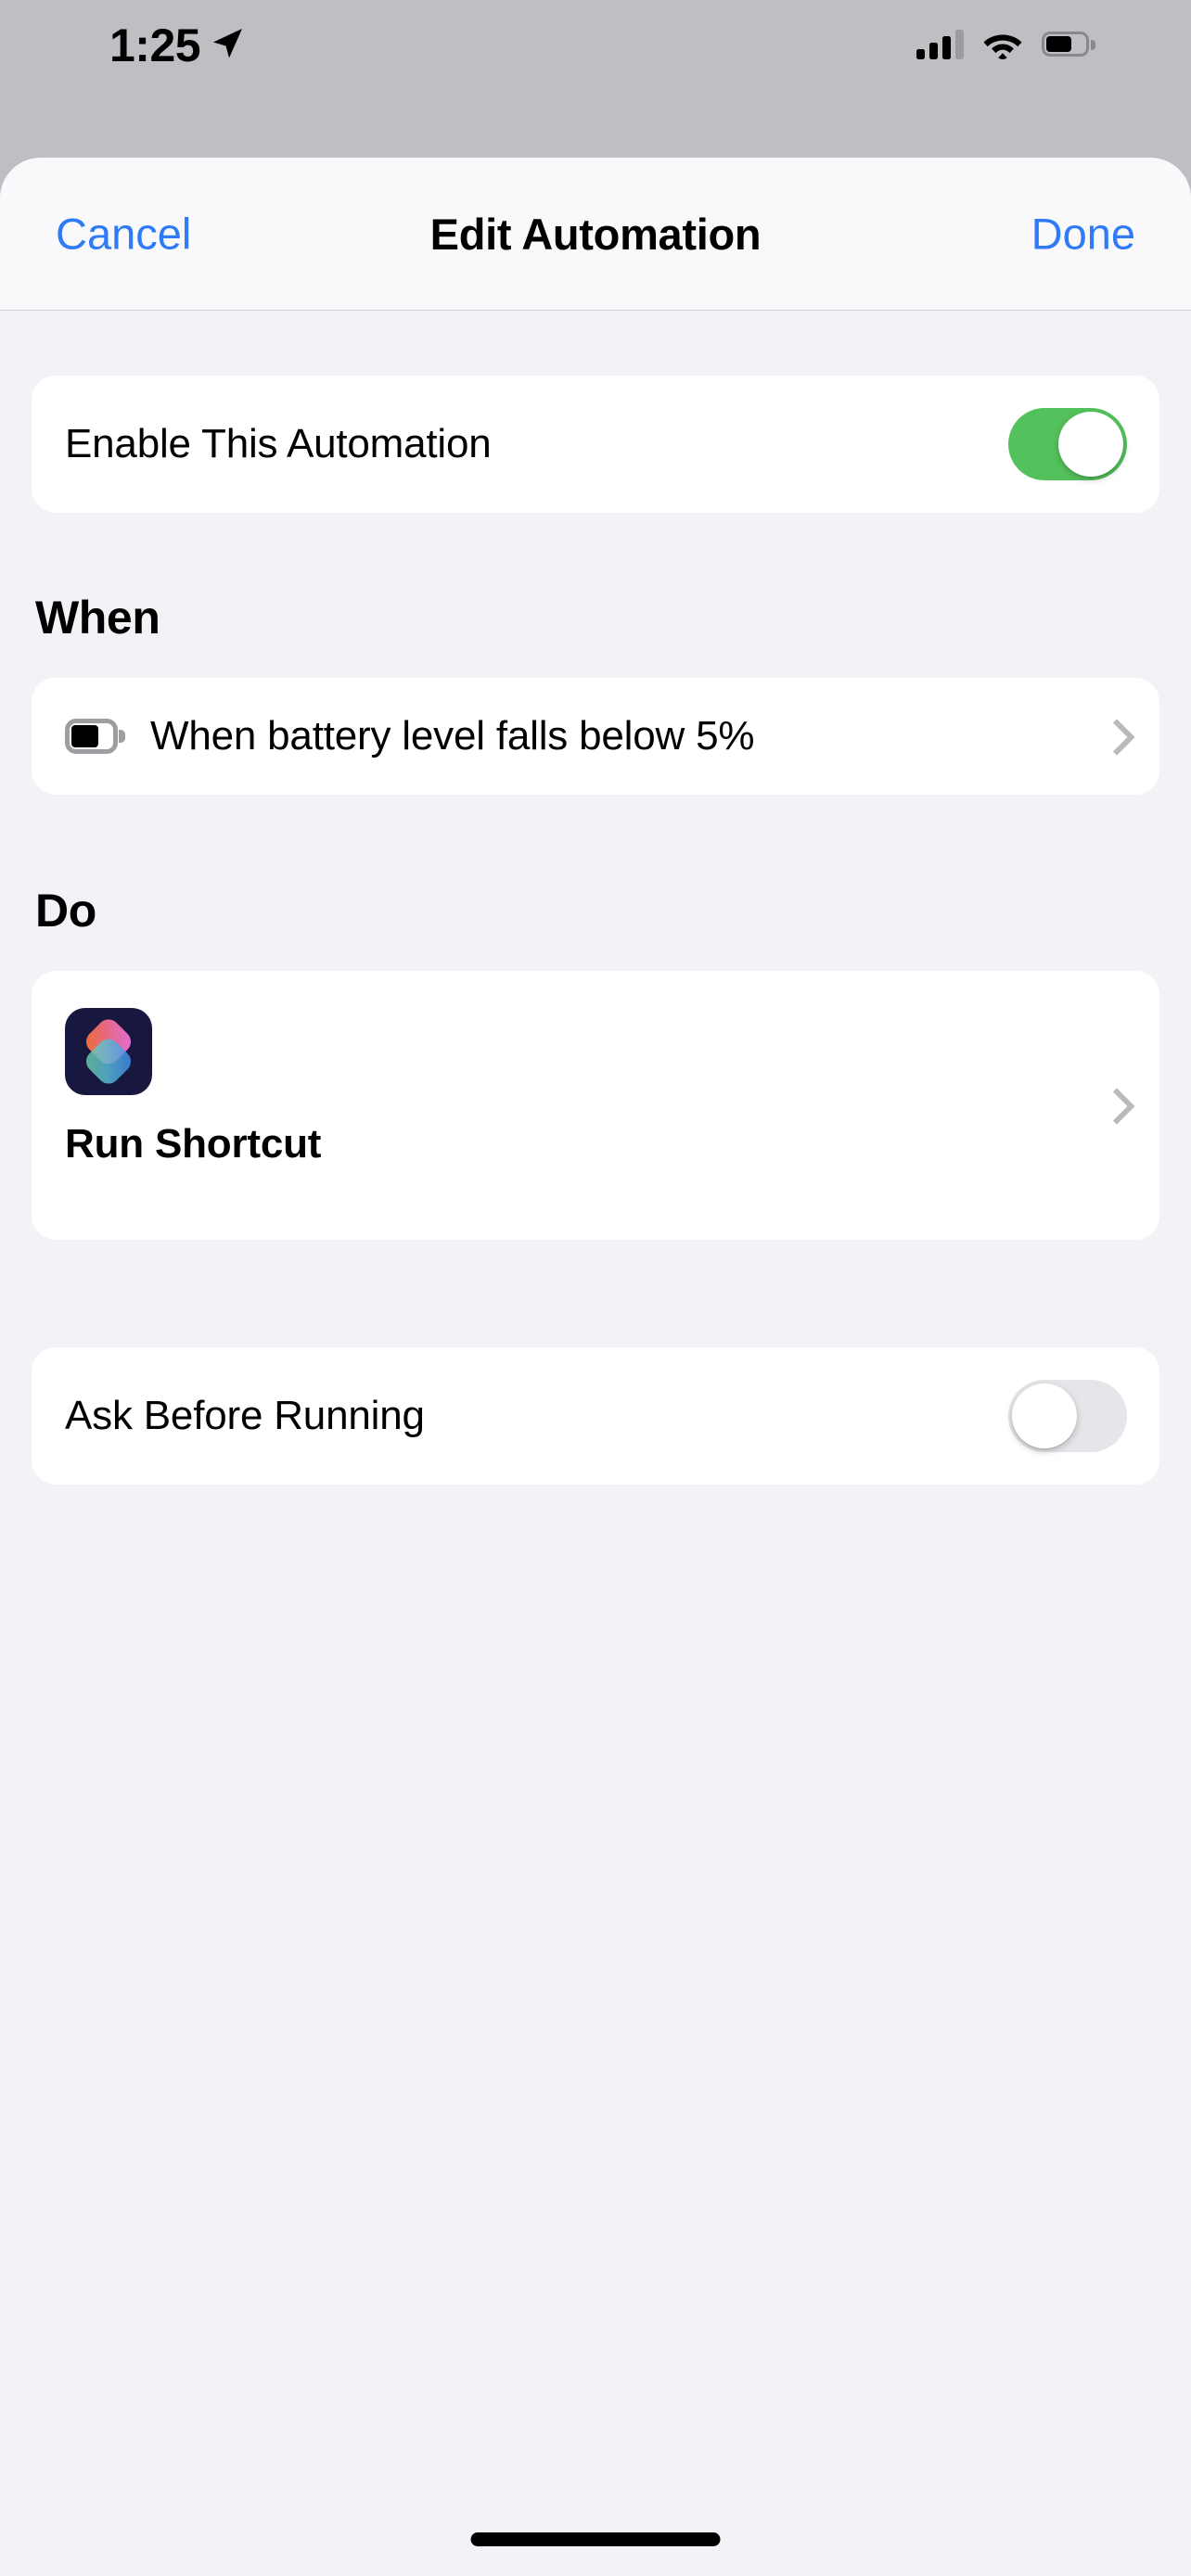 The width and height of the screenshot is (1191, 2576). Describe the element at coordinates (155, 45) in the screenshot. I see `status-bar-time: 1:25` at that location.